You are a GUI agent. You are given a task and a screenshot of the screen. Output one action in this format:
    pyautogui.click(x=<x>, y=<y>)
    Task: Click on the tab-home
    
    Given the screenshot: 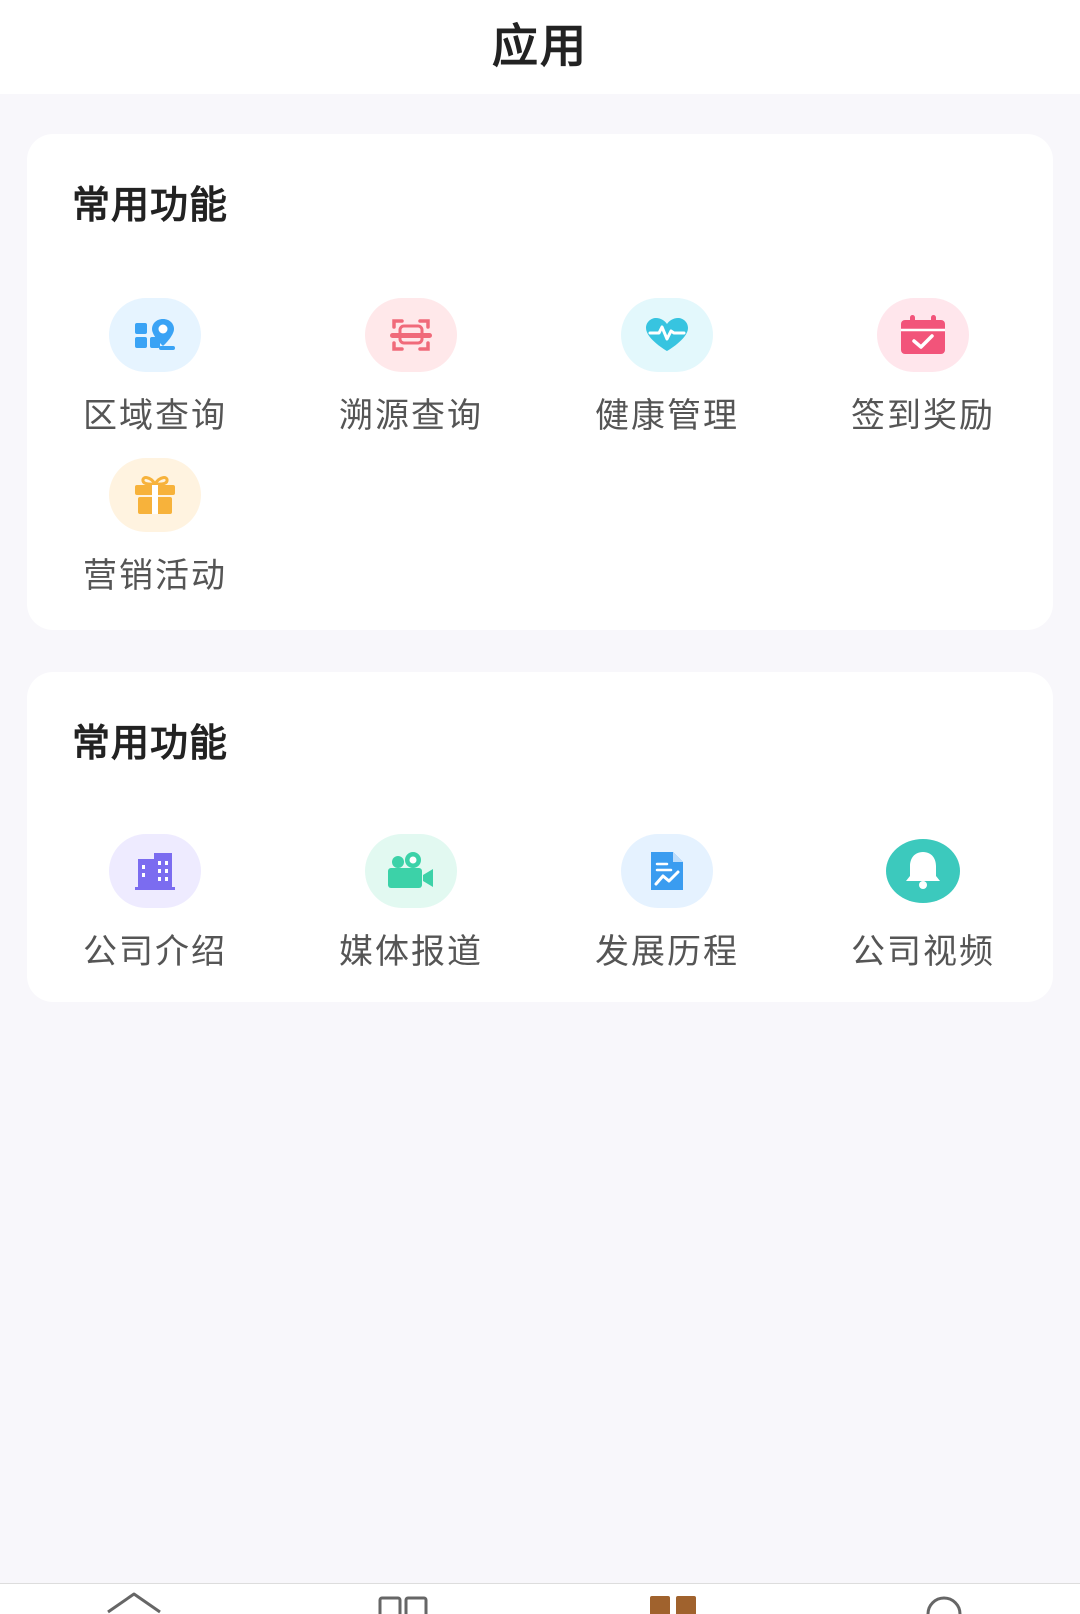 What is the action you would take?
    pyautogui.click(x=134, y=1603)
    